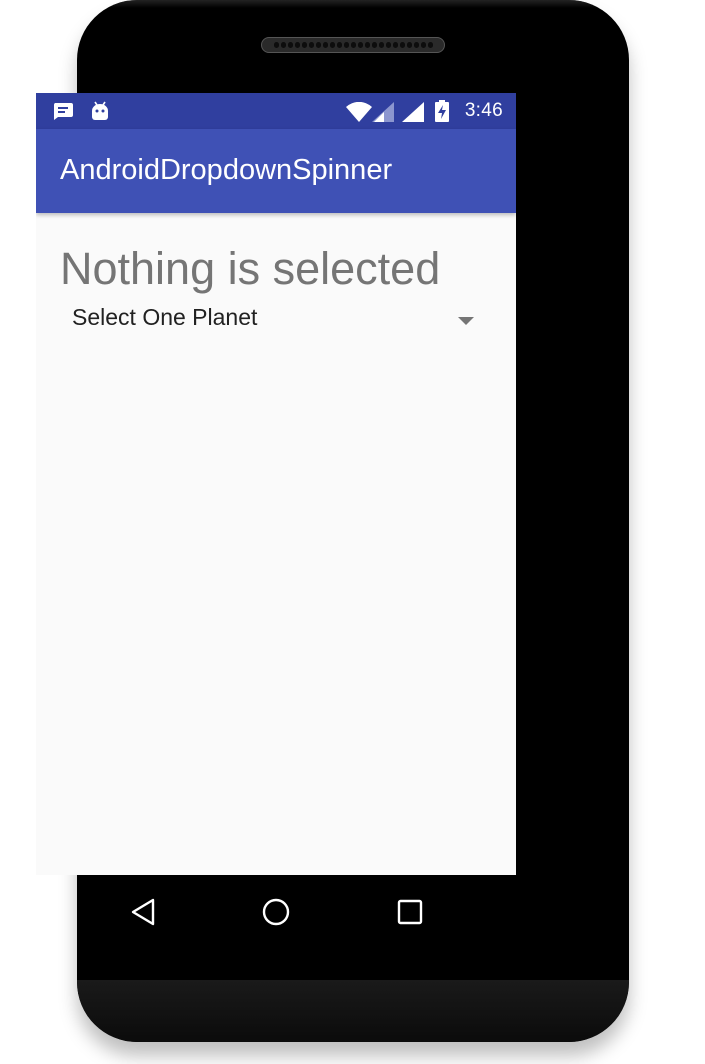  What do you see at coordinates (483, 110) in the screenshot?
I see `status-time: 3:46` at bounding box center [483, 110].